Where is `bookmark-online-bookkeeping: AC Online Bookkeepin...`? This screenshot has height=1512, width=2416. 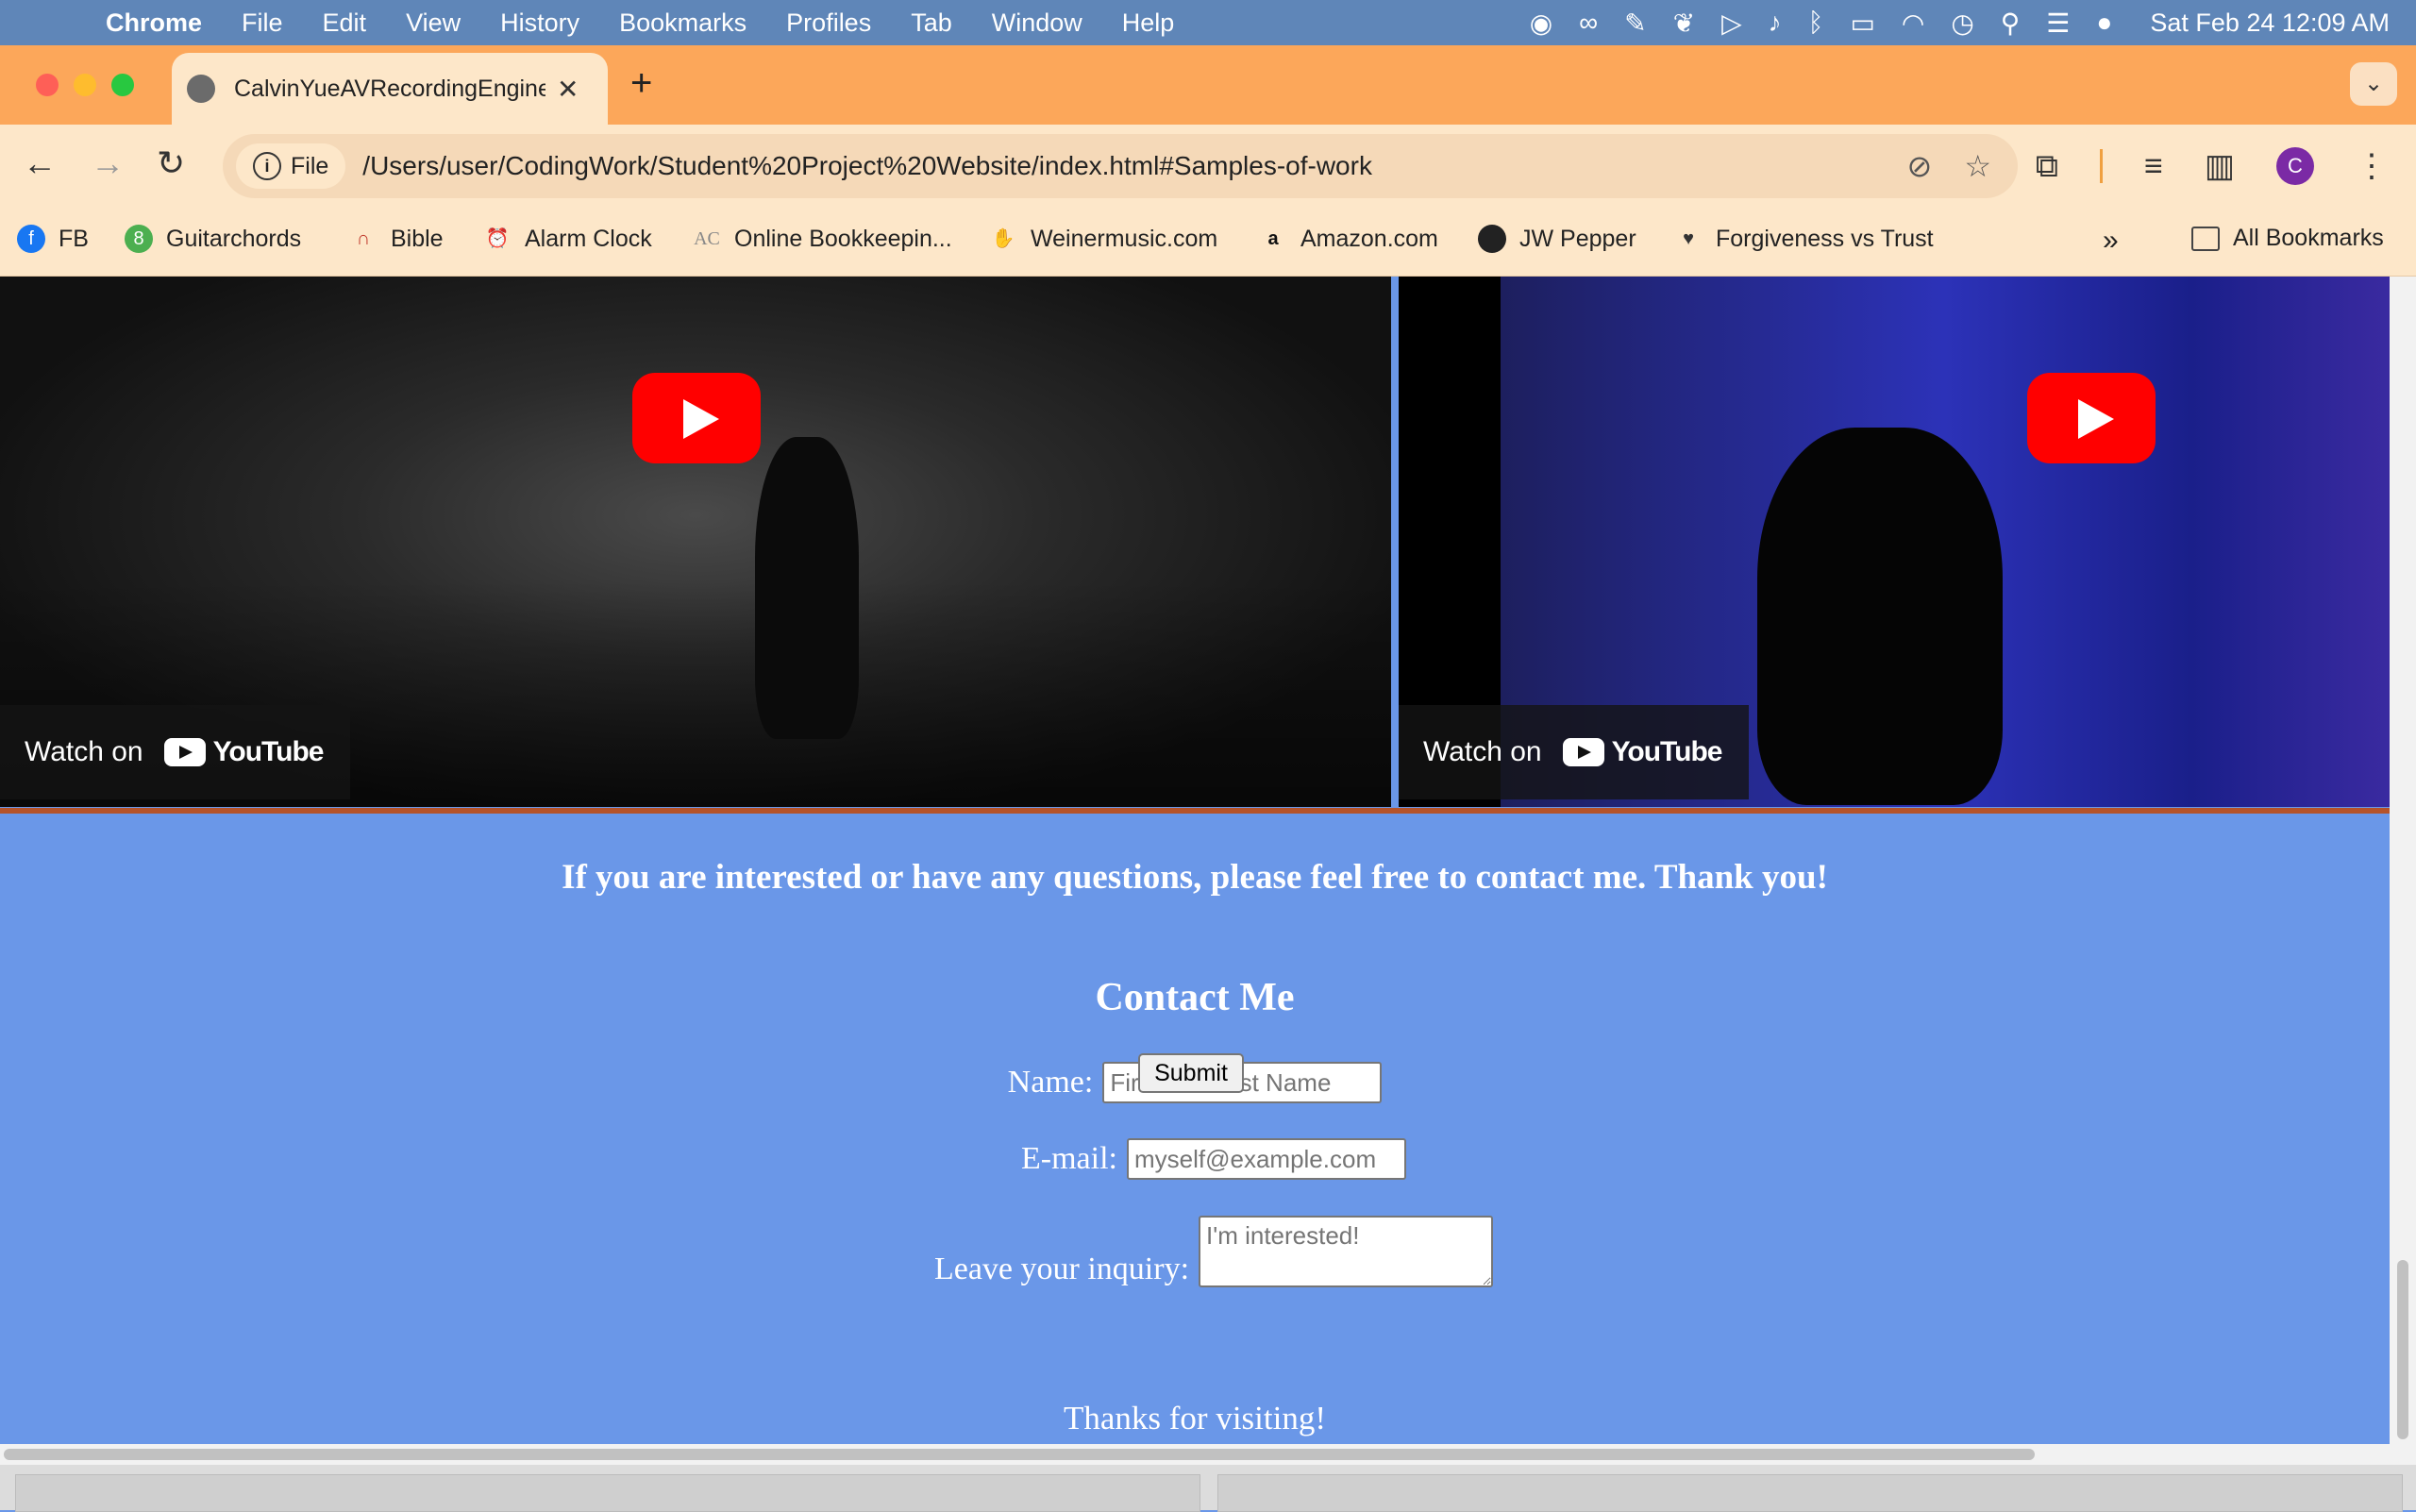 bookmark-online-bookkeeping: AC Online Bookkeepin... is located at coordinates (822, 239).